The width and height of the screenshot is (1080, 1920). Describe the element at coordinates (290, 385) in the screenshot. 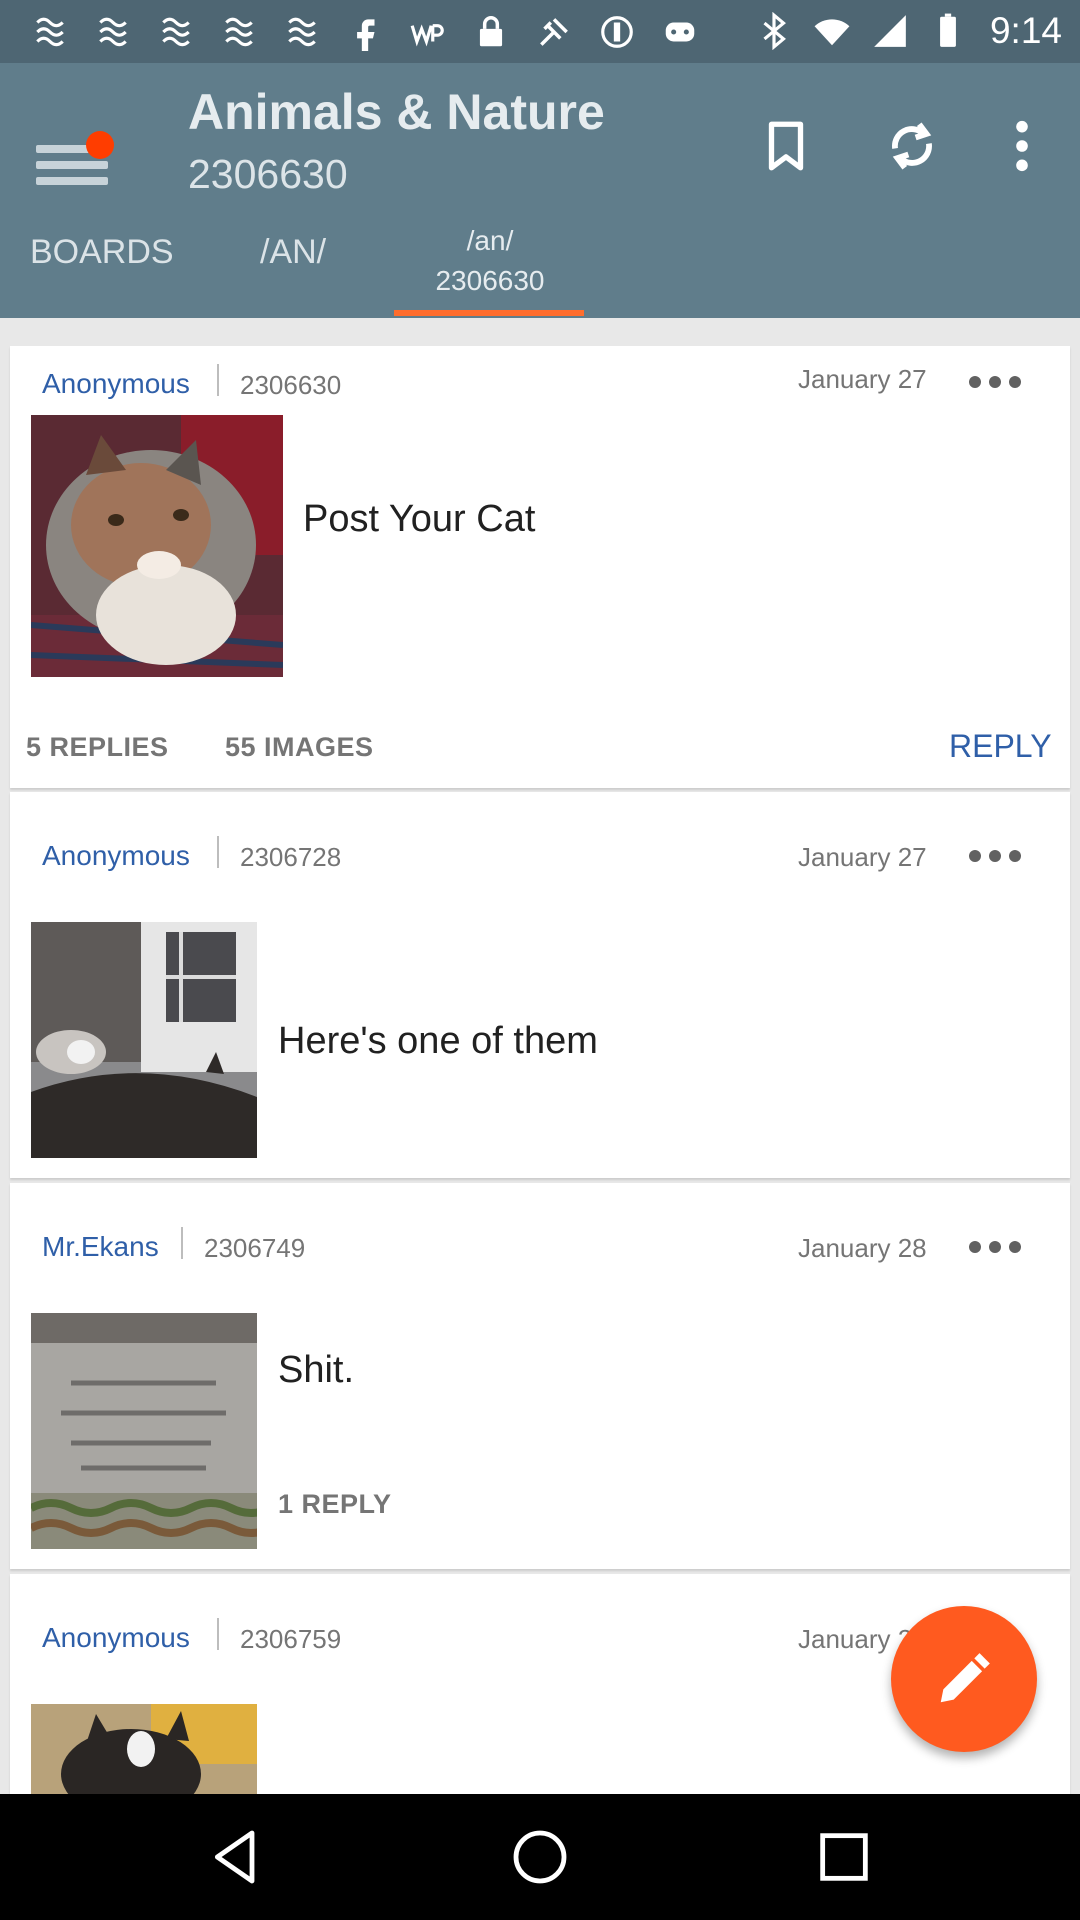

I see `post-number: 2306630` at that location.